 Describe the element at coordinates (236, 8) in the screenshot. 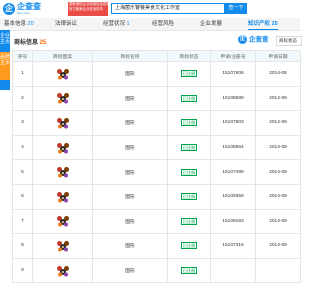

I see `search-button: 查一下` at that location.